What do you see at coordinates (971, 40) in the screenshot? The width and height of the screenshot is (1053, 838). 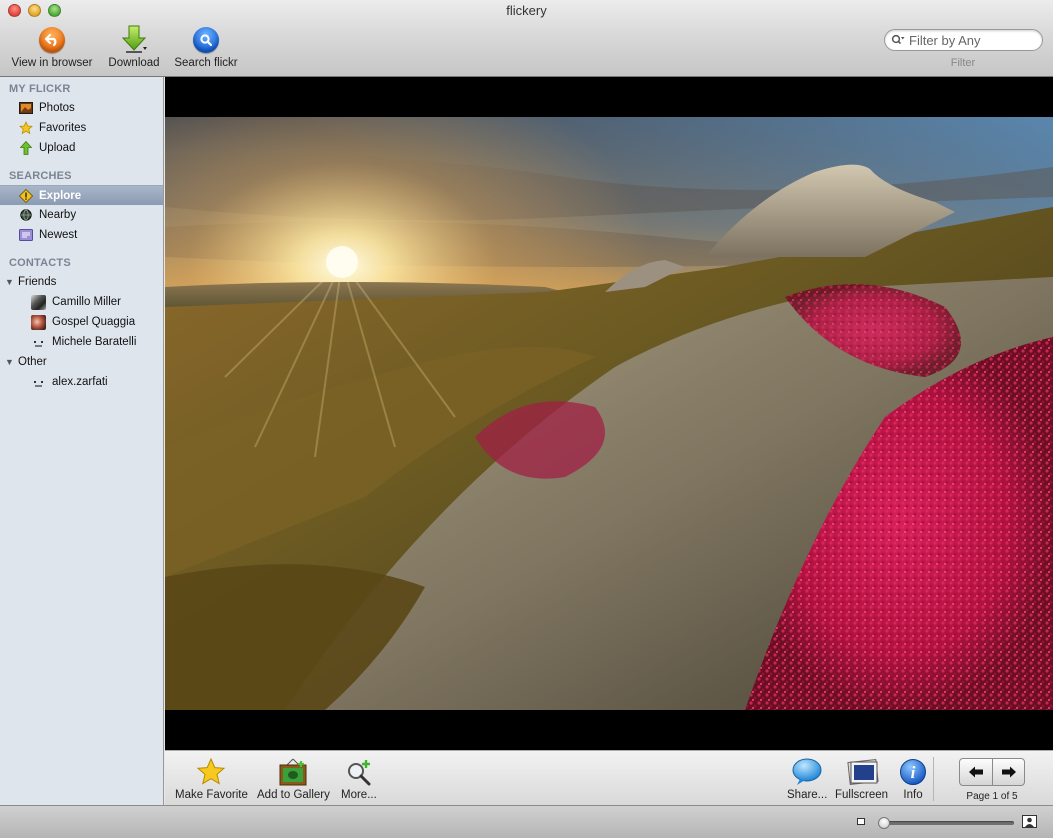 I see `filter-input` at bounding box center [971, 40].